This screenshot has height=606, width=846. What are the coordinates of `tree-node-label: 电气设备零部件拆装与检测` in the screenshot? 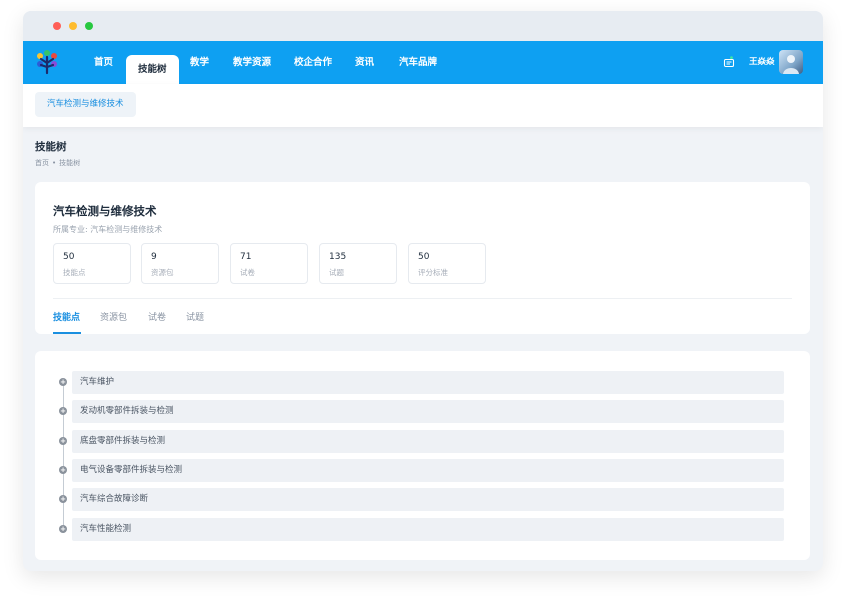 It's located at (428, 470).